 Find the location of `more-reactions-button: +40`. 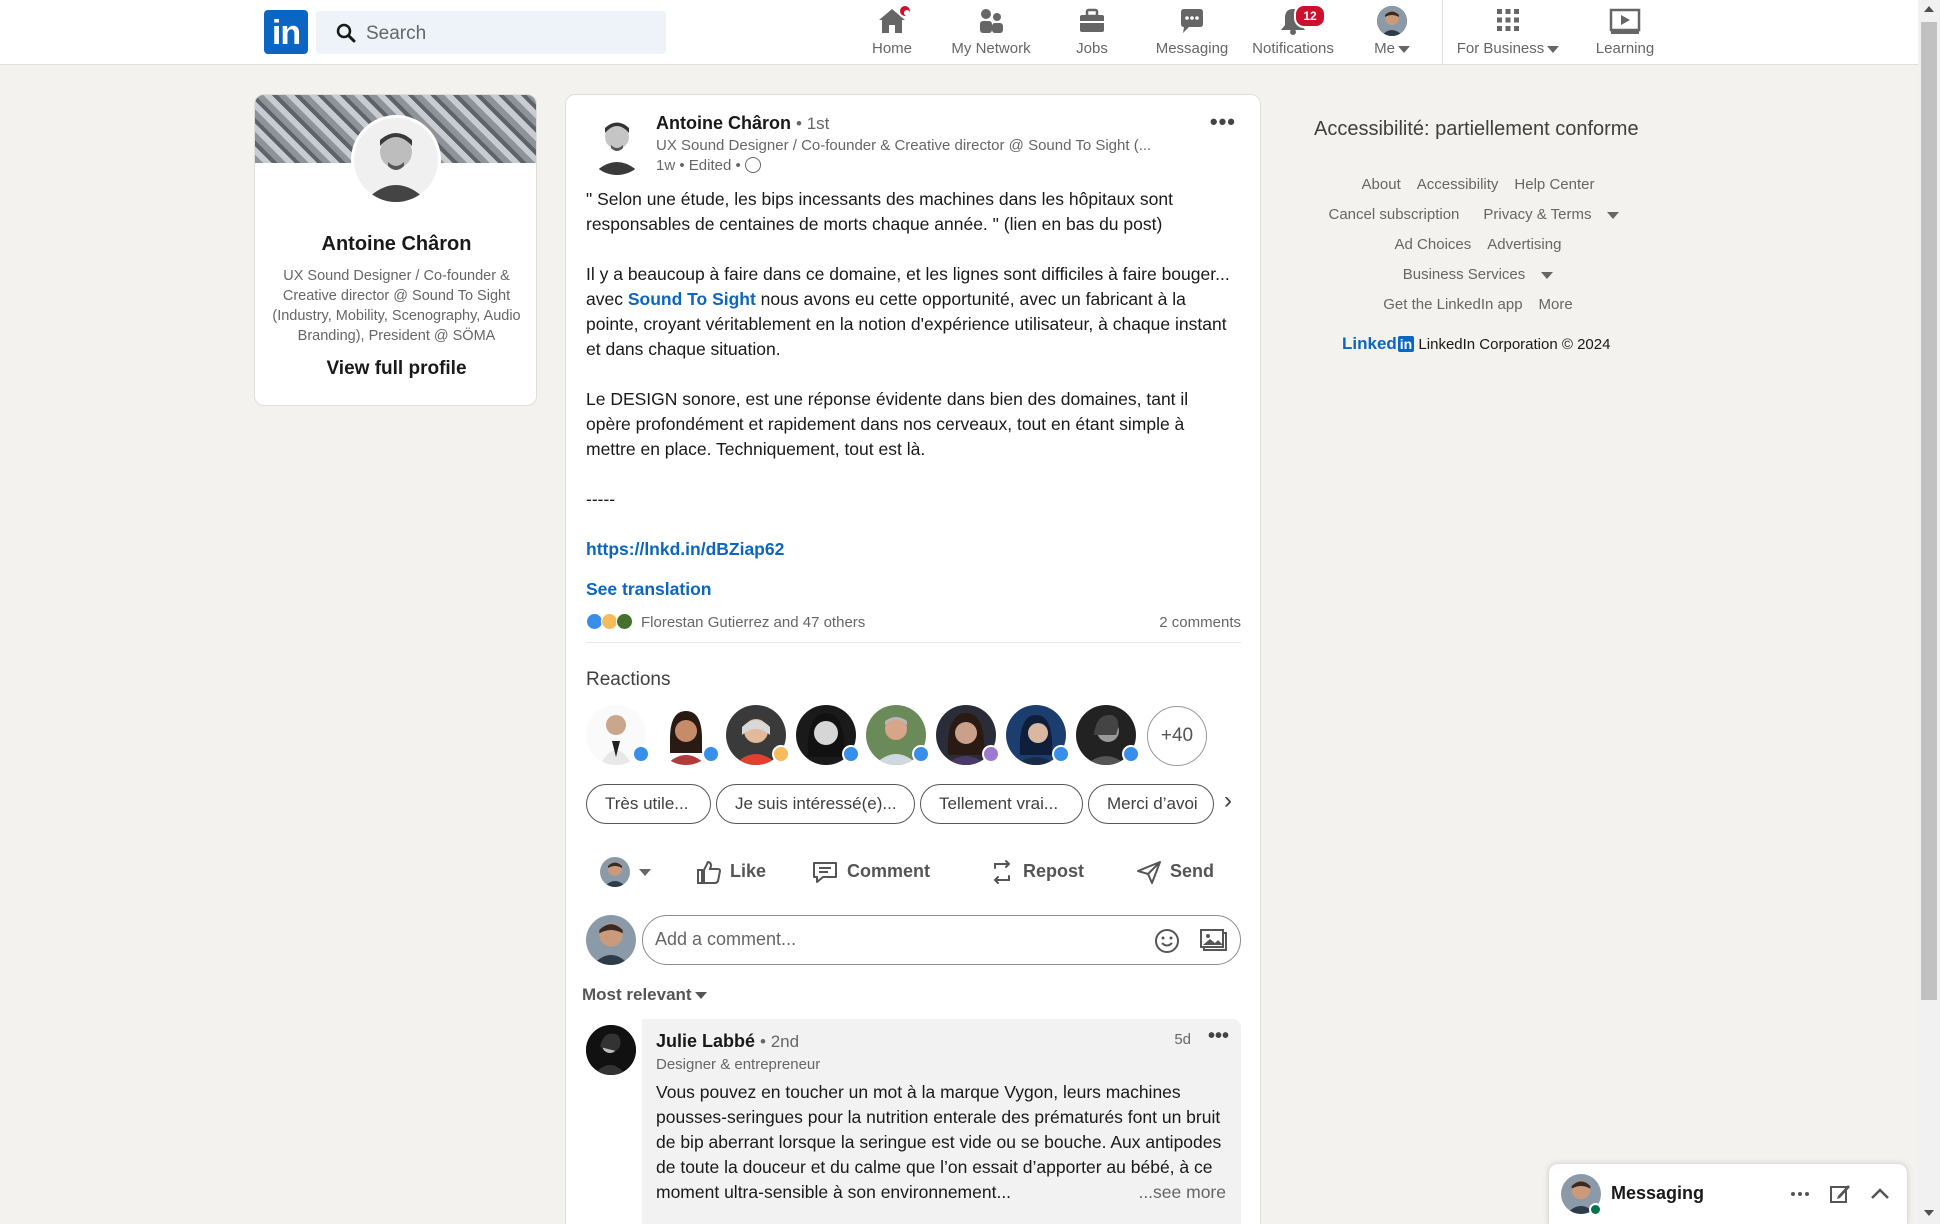

more-reactions-button: +40 is located at coordinates (1177, 736).